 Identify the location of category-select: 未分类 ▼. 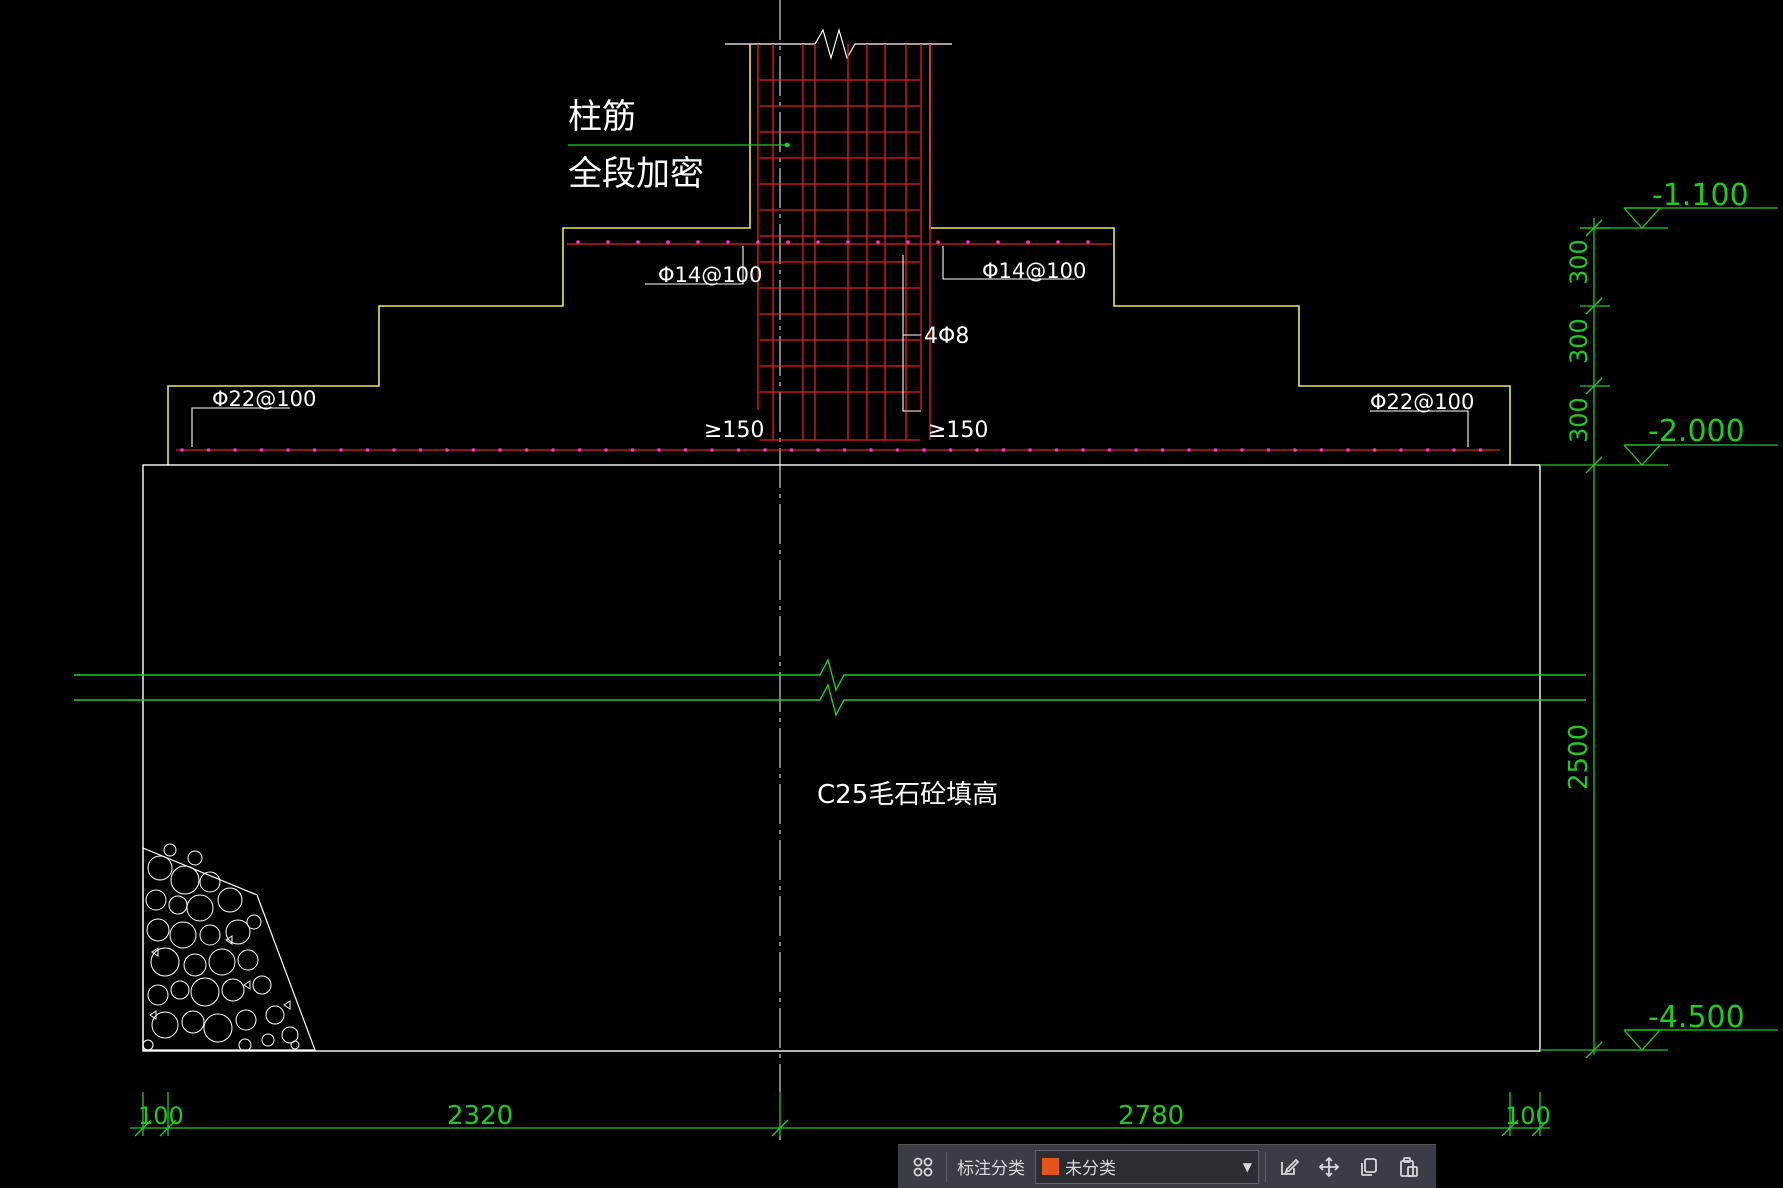
(1147, 1166).